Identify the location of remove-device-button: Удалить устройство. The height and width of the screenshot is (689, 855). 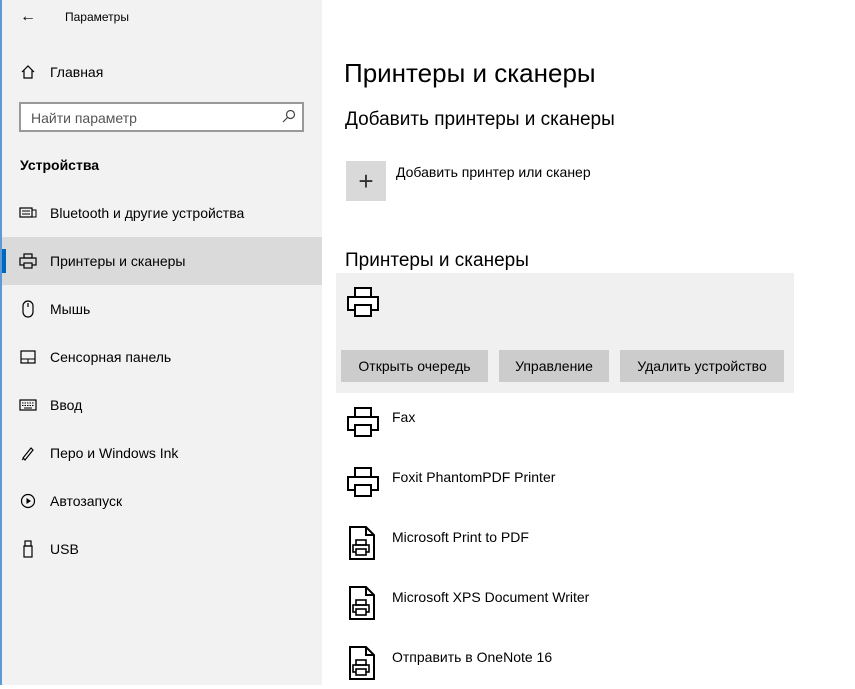
(702, 366).